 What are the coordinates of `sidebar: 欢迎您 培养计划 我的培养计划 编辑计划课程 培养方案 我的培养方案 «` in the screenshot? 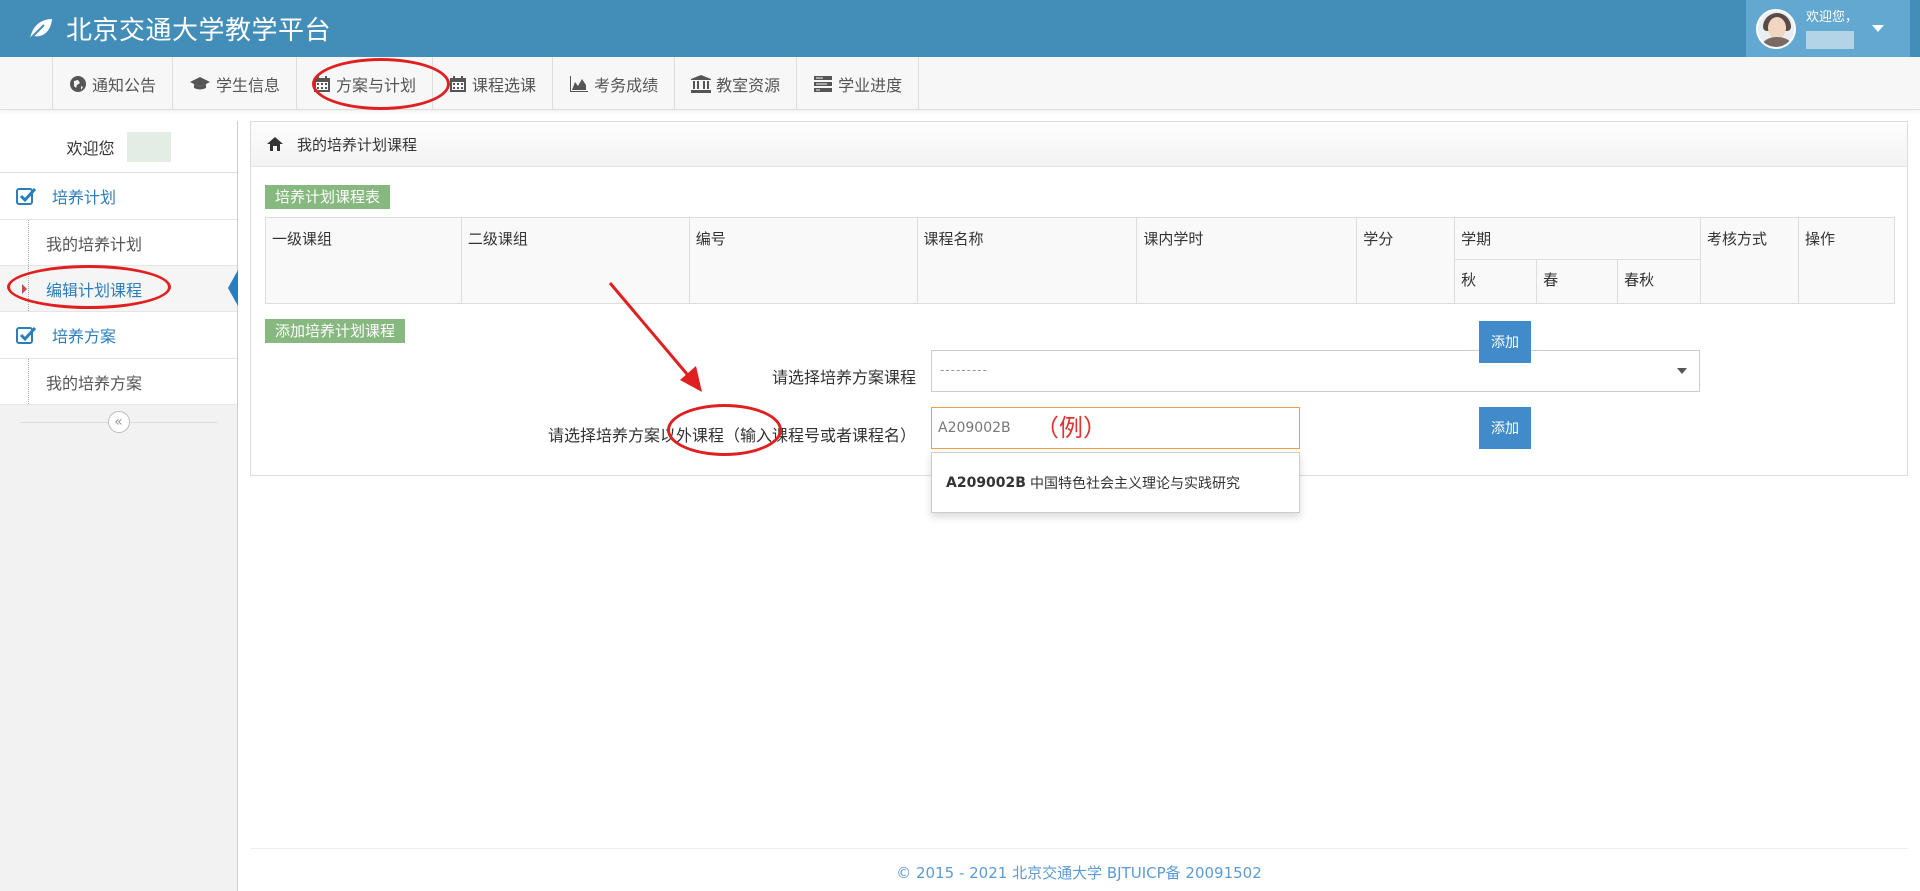 It's located at (119, 506).